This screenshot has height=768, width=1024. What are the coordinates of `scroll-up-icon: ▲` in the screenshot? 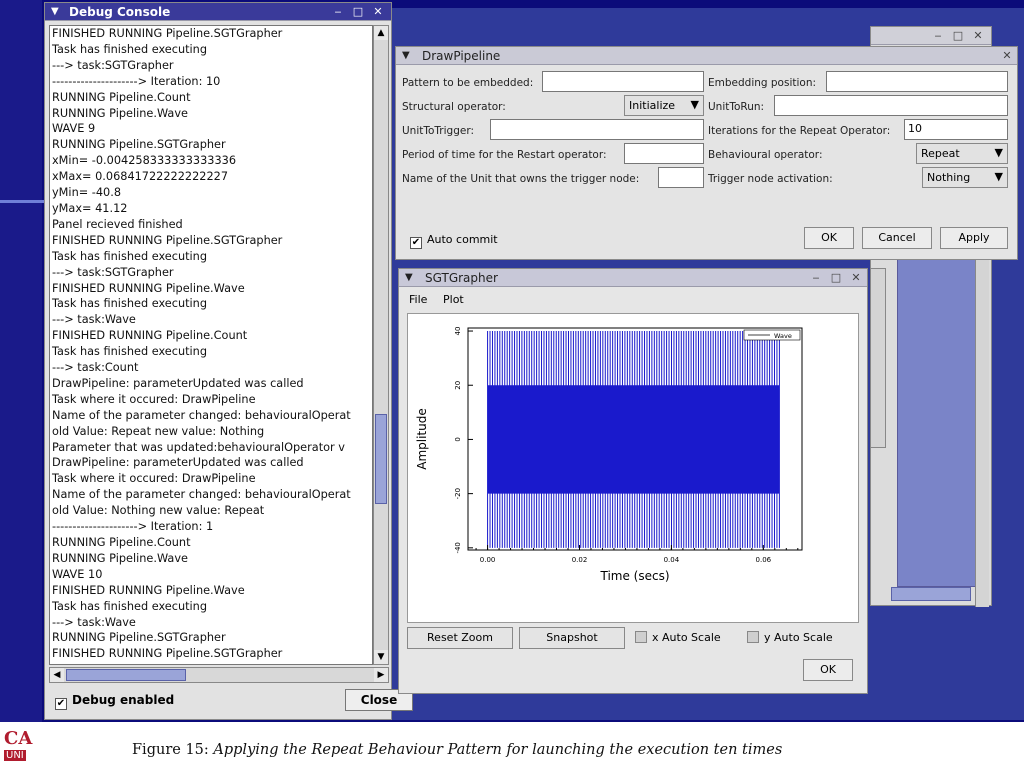 It's located at (381, 33).